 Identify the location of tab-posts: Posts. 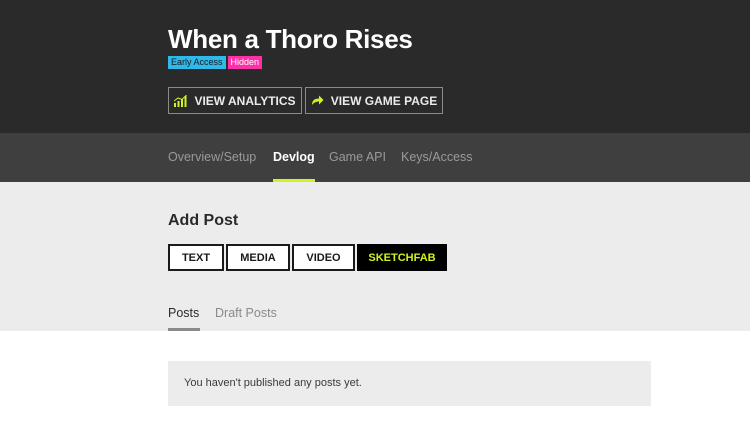
(183, 313).